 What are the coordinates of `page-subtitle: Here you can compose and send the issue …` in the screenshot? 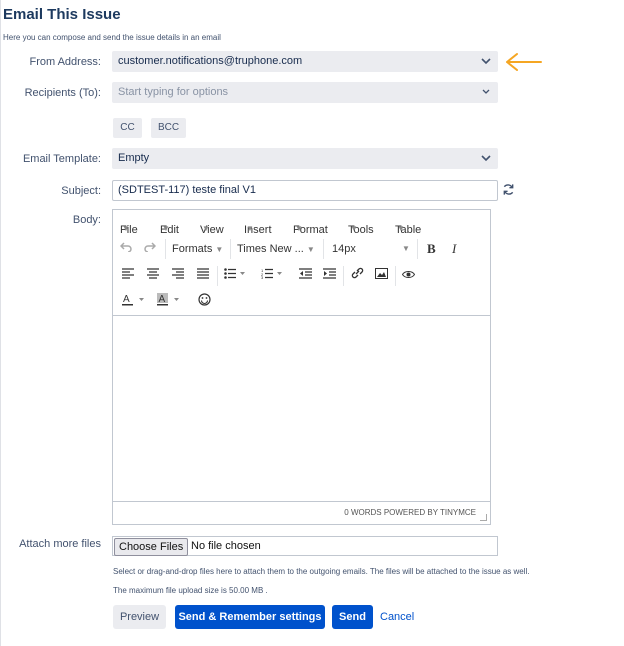 It's located at (112, 37).